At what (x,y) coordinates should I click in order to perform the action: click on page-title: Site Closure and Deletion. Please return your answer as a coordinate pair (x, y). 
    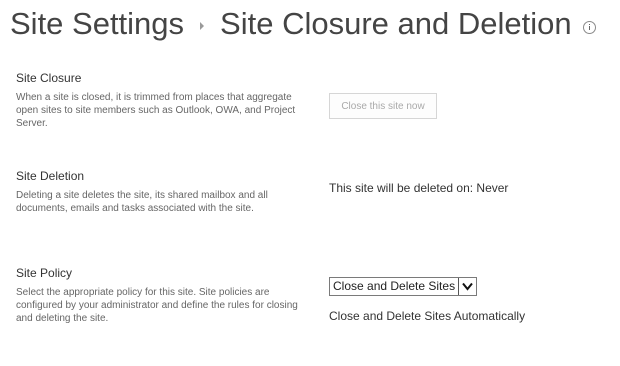
    Looking at the image, I should click on (396, 23).